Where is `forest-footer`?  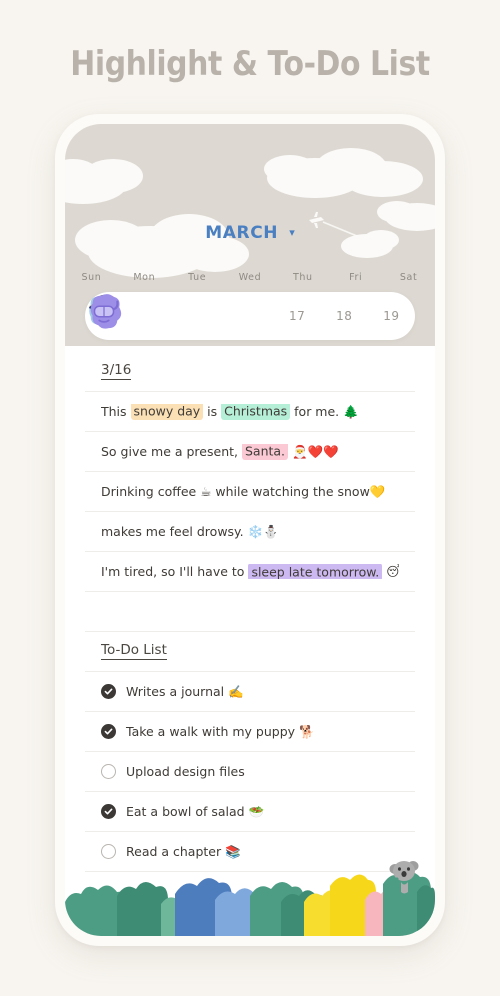
forest-footer is located at coordinates (250, 890).